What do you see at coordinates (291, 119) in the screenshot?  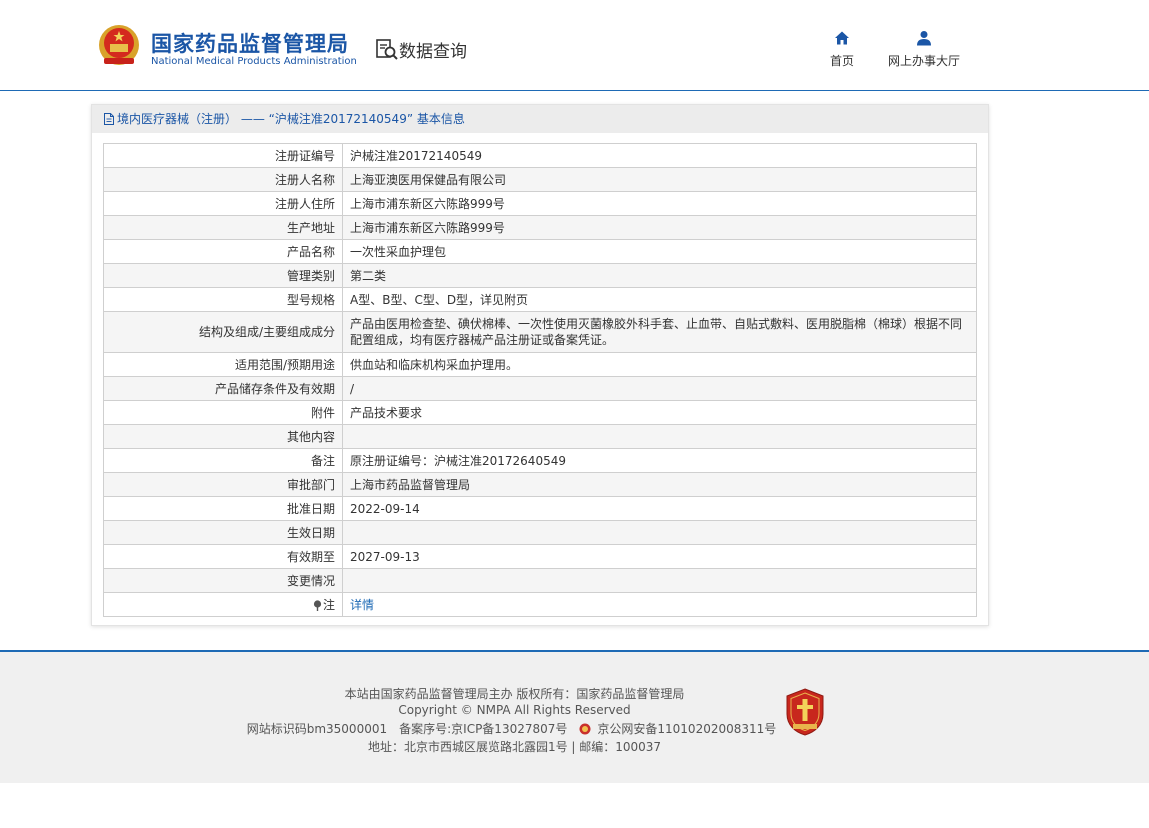 I see `panel-title: 境内医疗器械（注册） —— “沪械注准20172140549” 基本信息` at bounding box center [291, 119].